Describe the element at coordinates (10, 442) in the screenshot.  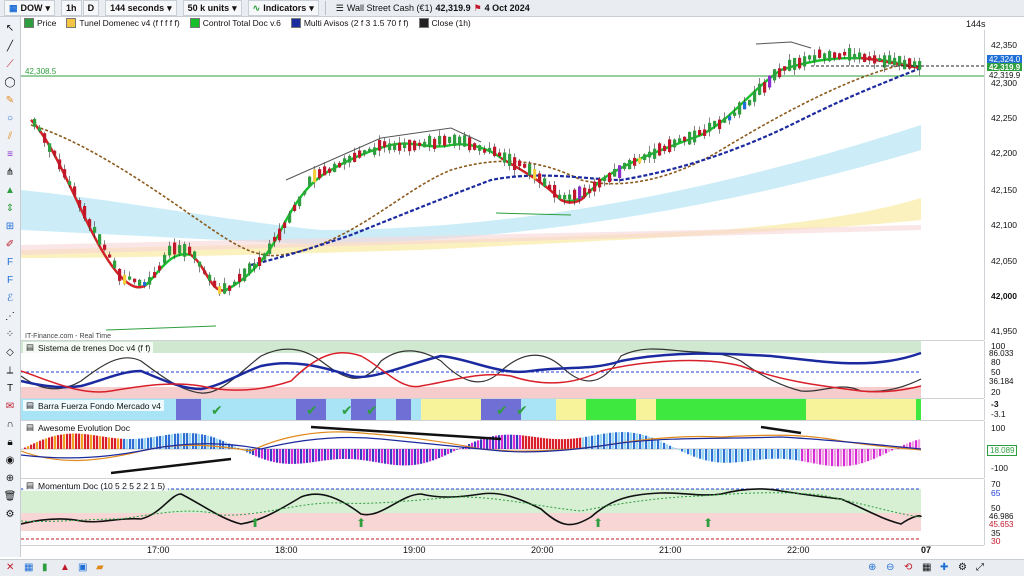
I see `lock-tool-icon: 🔒︎` at that location.